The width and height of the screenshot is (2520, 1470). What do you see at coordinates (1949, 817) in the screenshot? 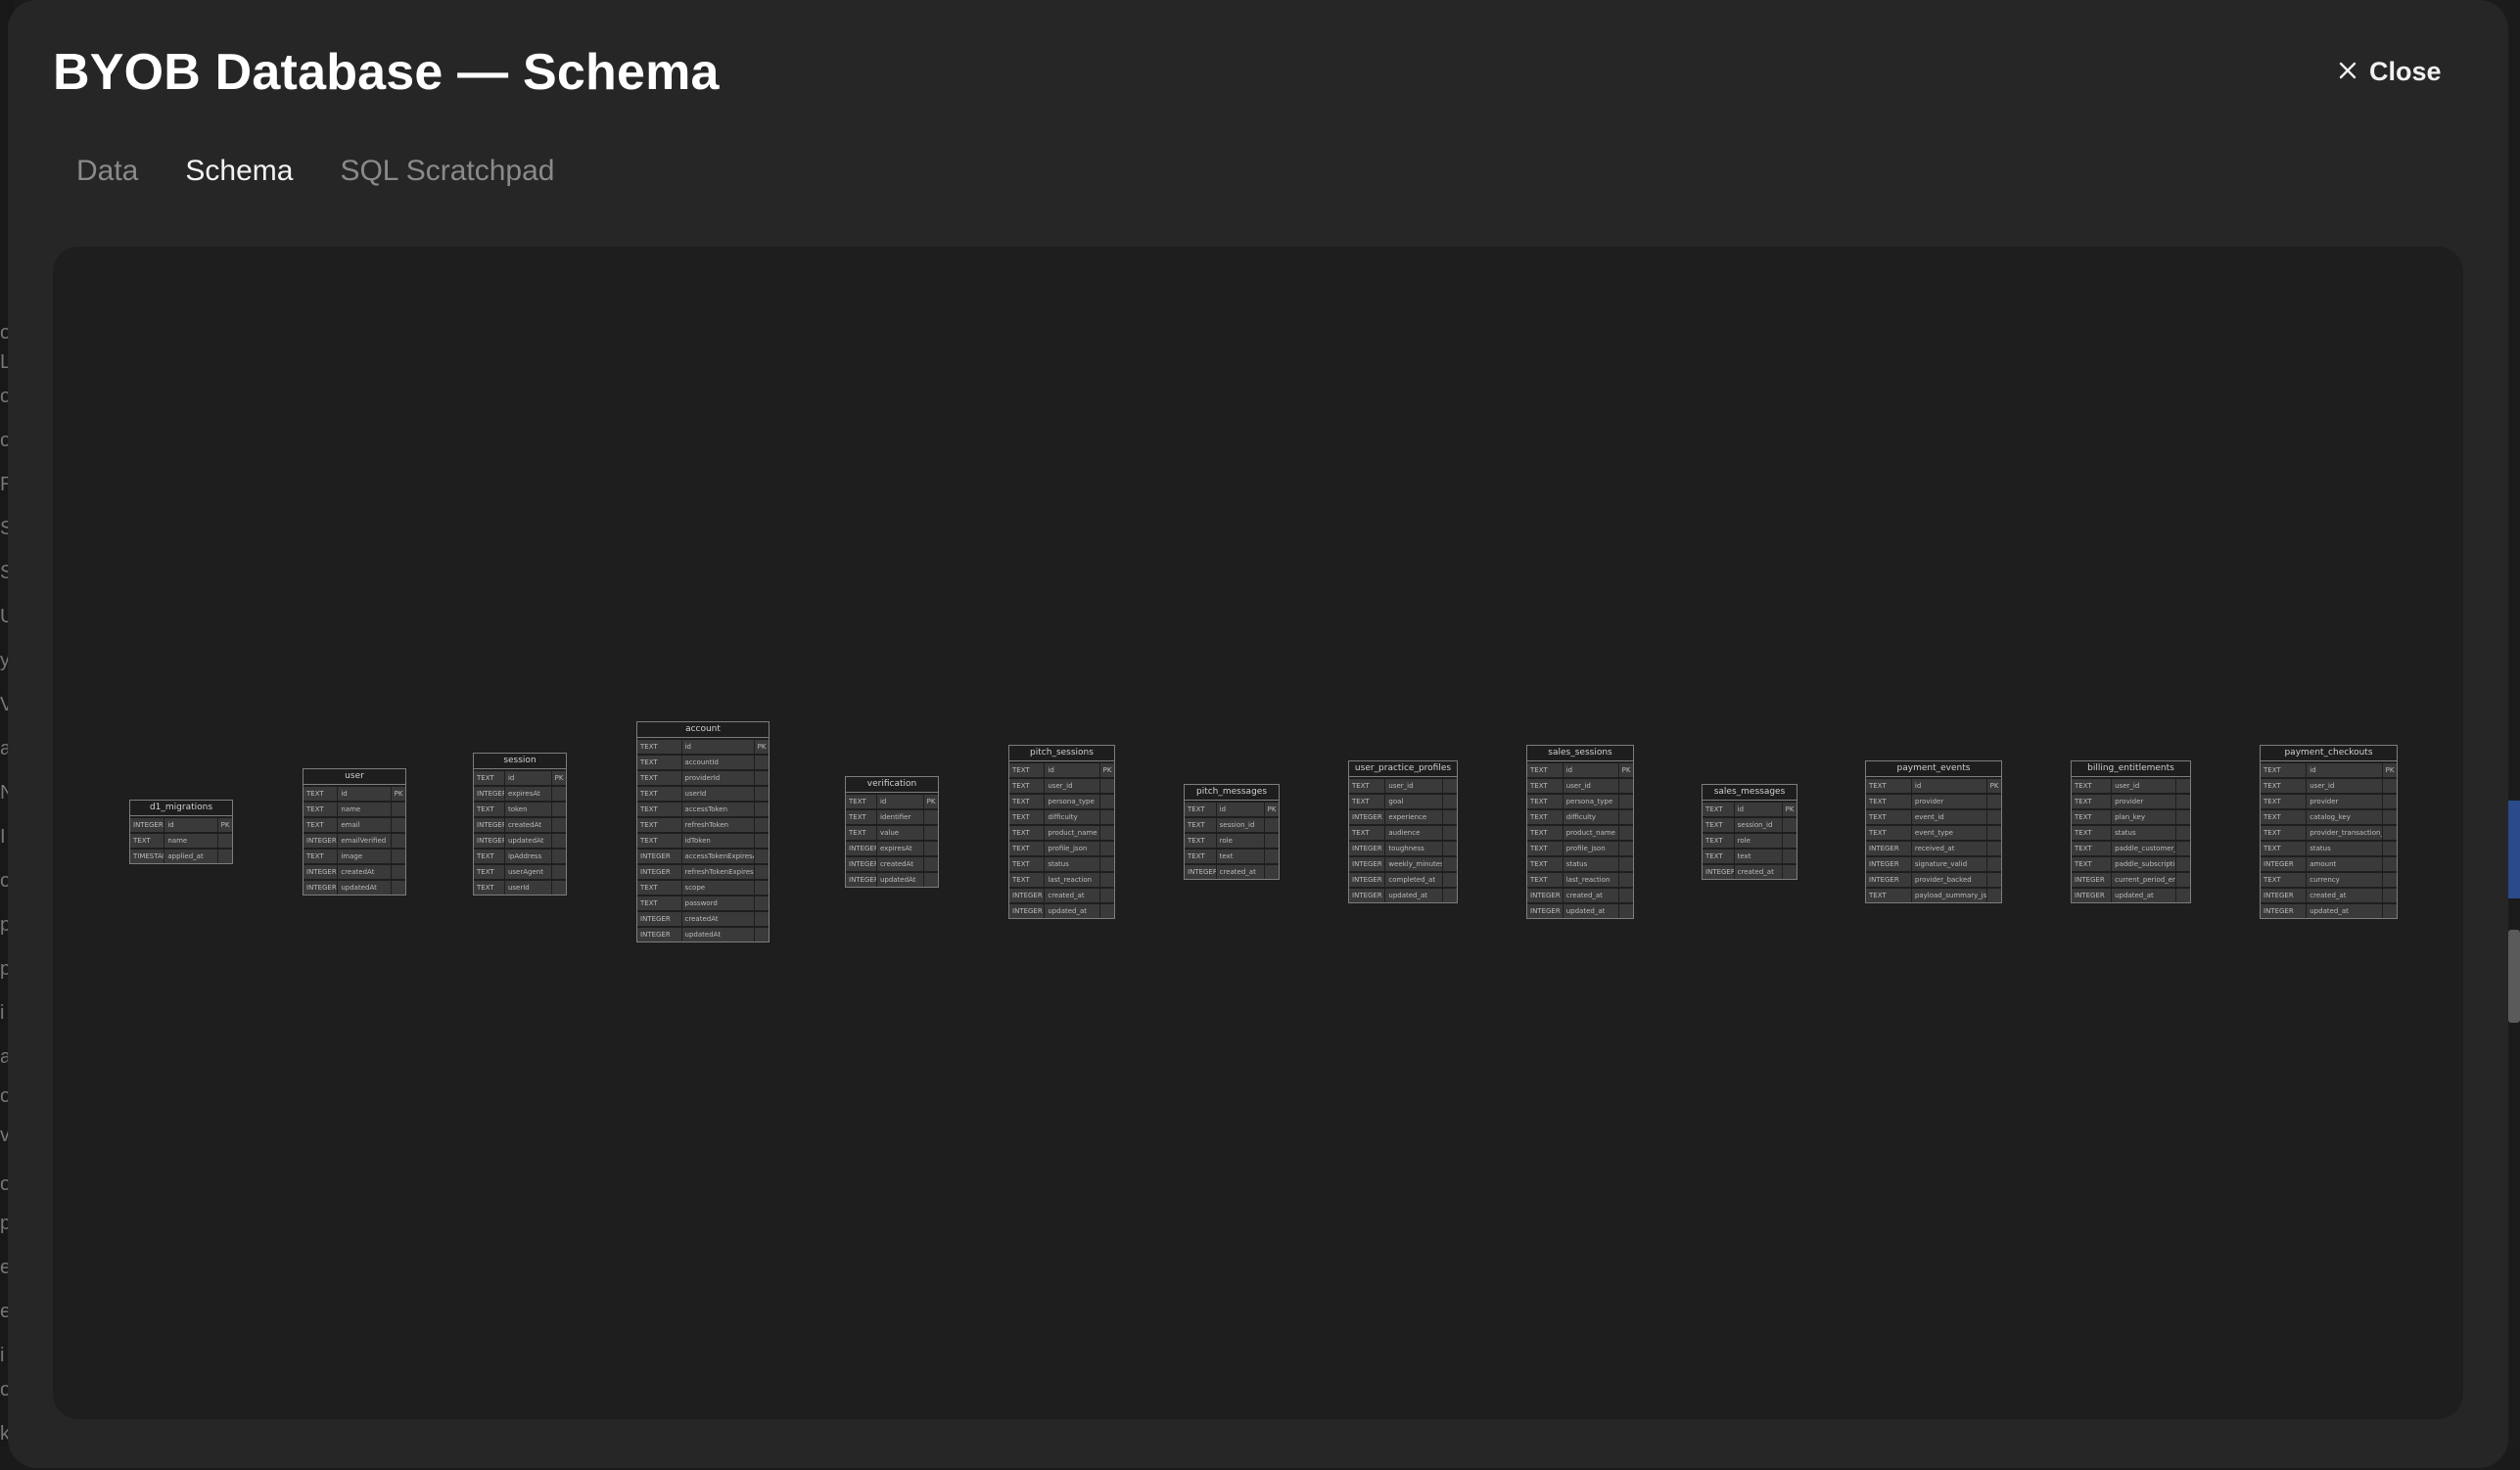
I see `column-name: event_id` at bounding box center [1949, 817].